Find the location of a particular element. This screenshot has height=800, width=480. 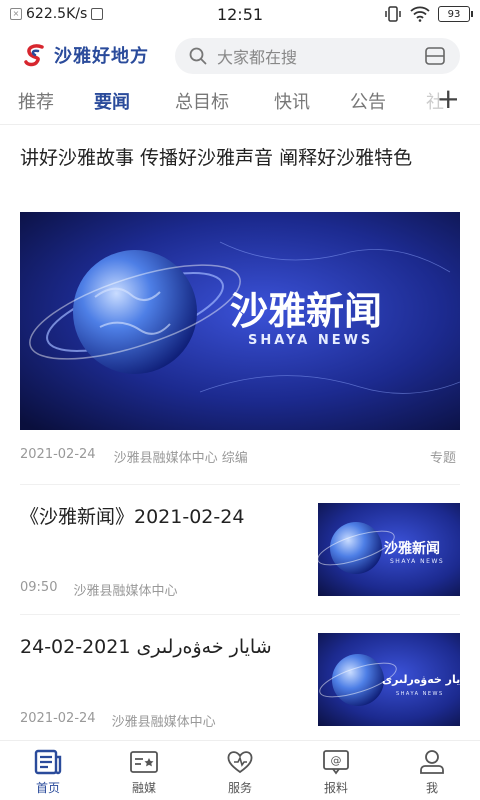

nav-label: 融媒 is located at coordinates (143, 788).